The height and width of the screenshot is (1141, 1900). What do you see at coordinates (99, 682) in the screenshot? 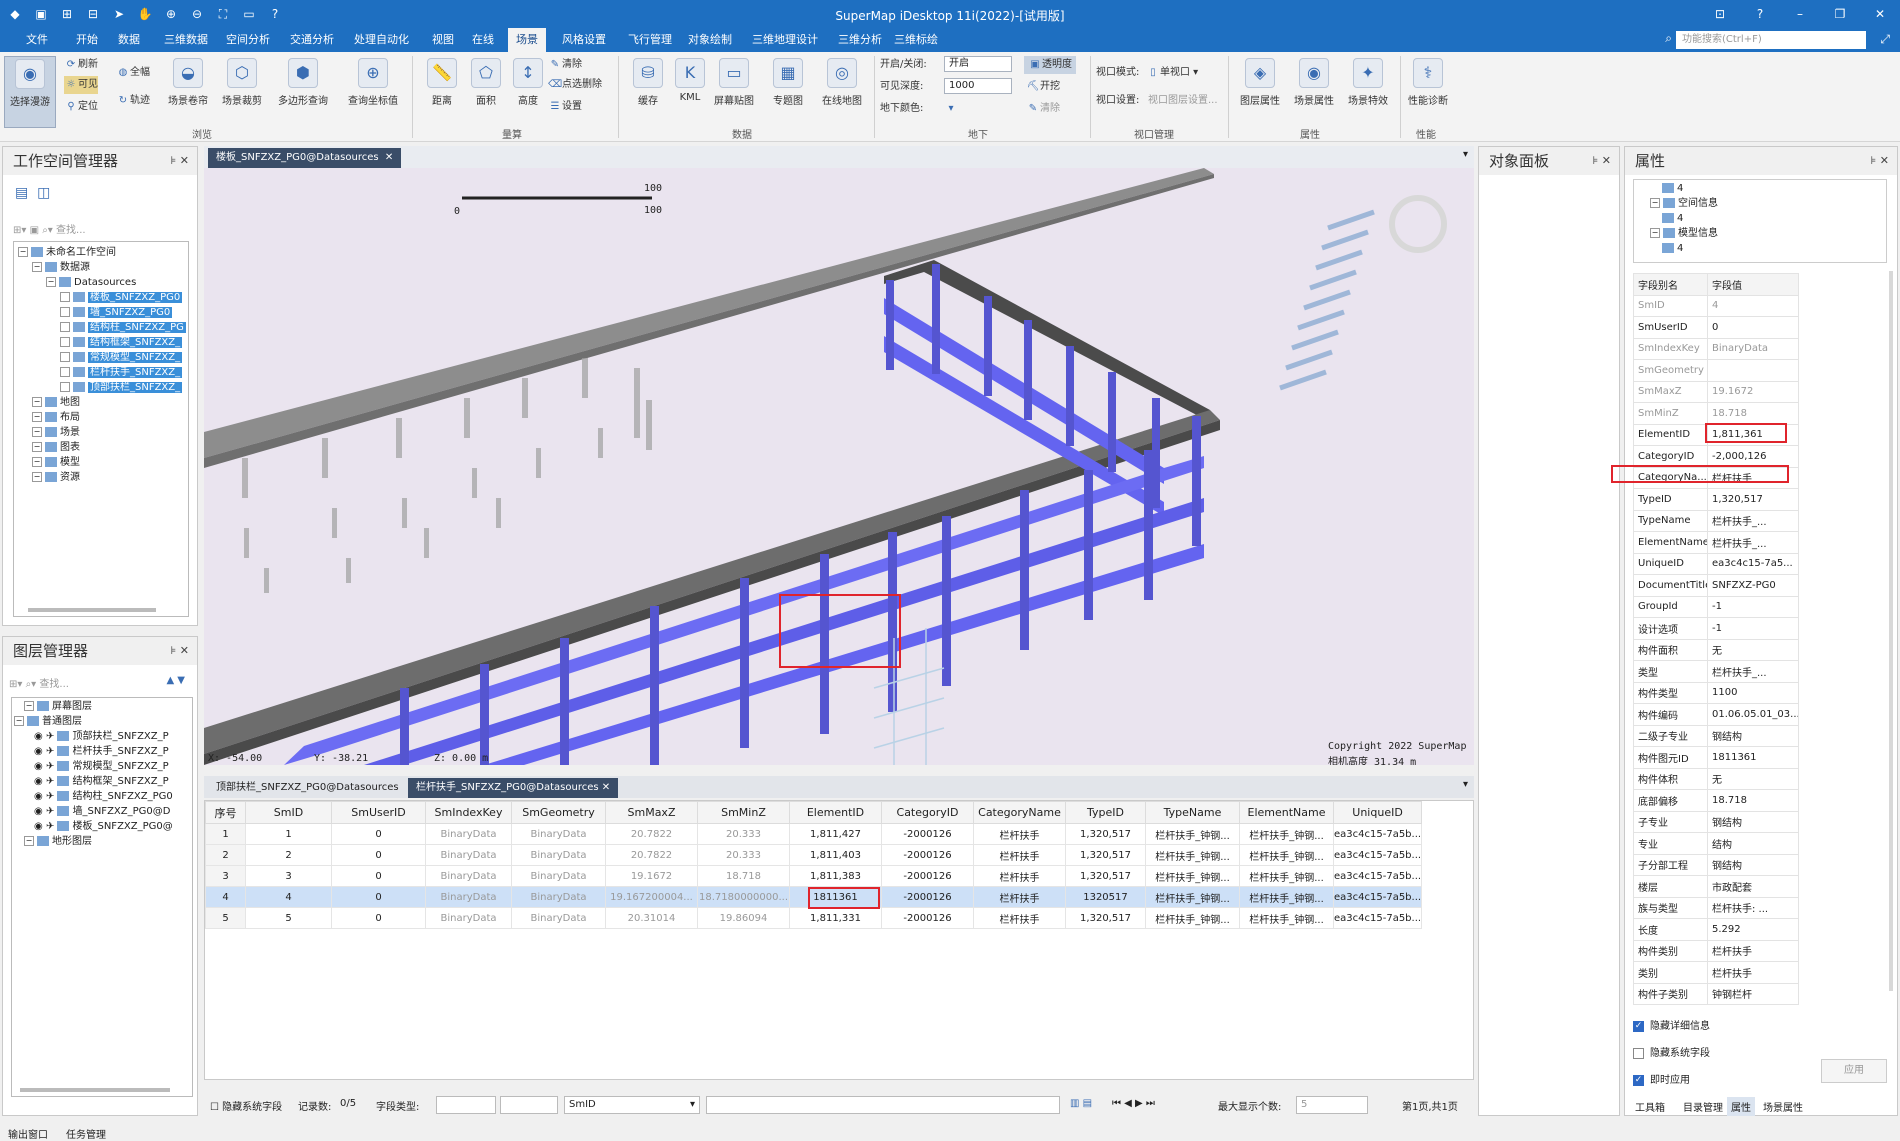
I see `layer-search: ⊞▾ ⌕▾ 查找... ▲ ▼` at bounding box center [99, 682].